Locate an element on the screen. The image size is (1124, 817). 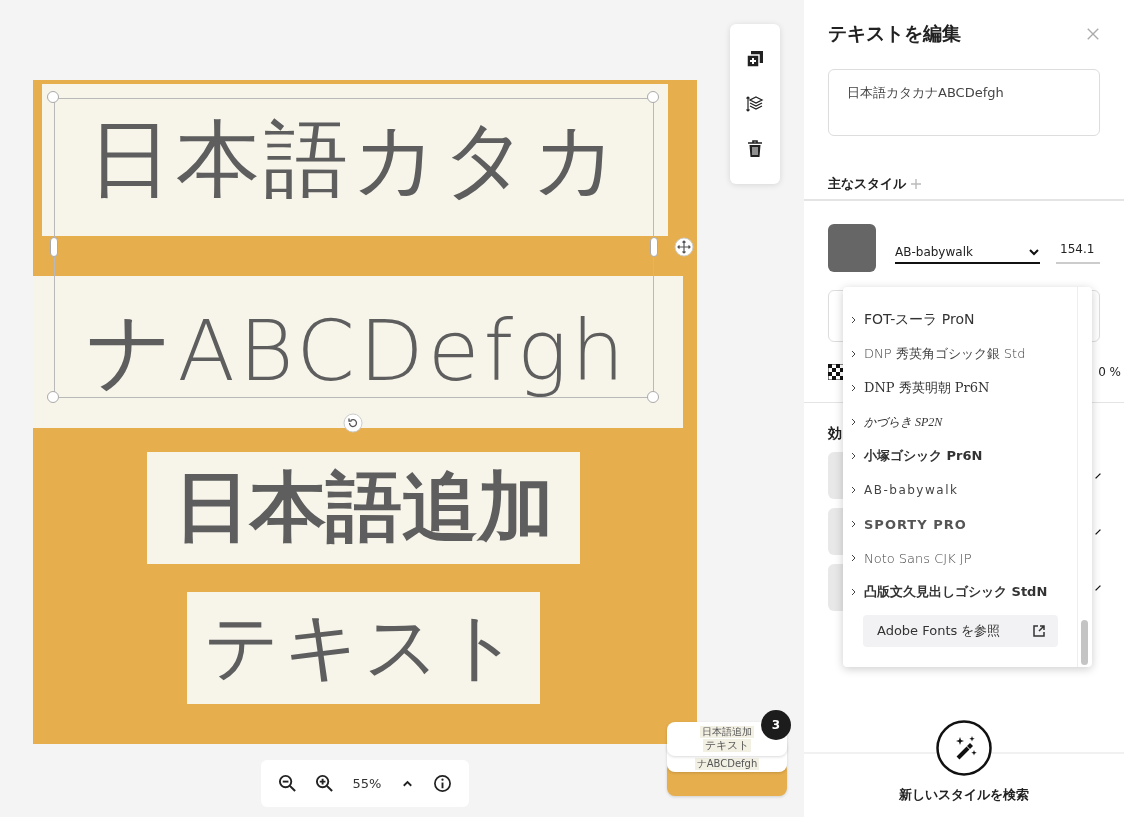
zoom-in-icon is located at coordinates (325, 783).